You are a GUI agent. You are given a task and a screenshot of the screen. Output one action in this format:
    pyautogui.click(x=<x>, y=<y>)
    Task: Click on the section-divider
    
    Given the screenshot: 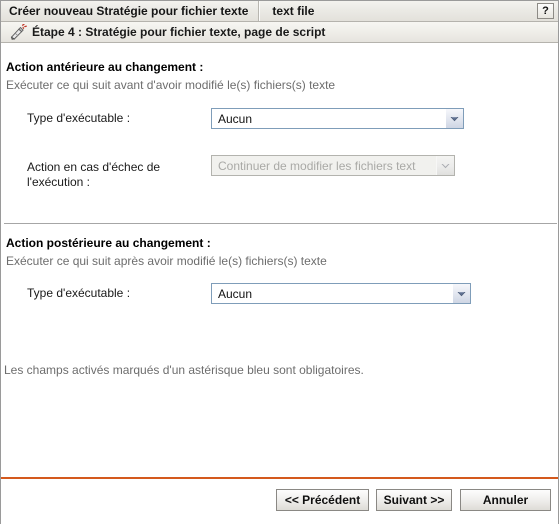 What is the action you would take?
    pyautogui.click(x=280, y=224)
    